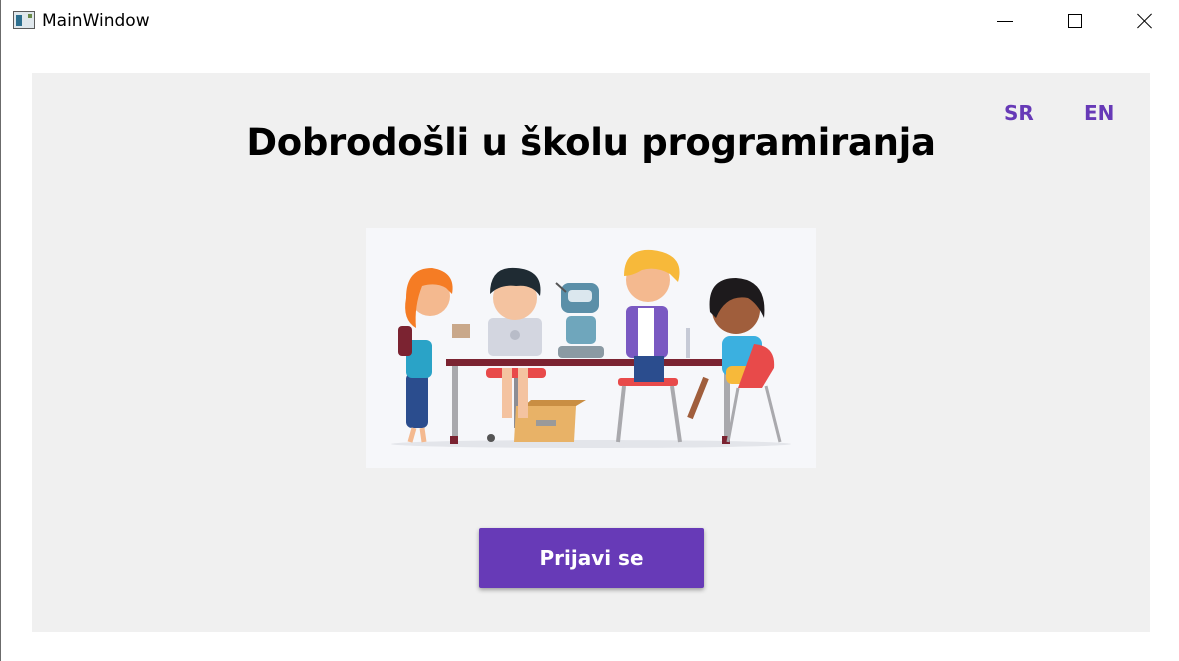 This screenshot has height=661, width=1179. I want to click on maximize-icon, so click(1075, 21).